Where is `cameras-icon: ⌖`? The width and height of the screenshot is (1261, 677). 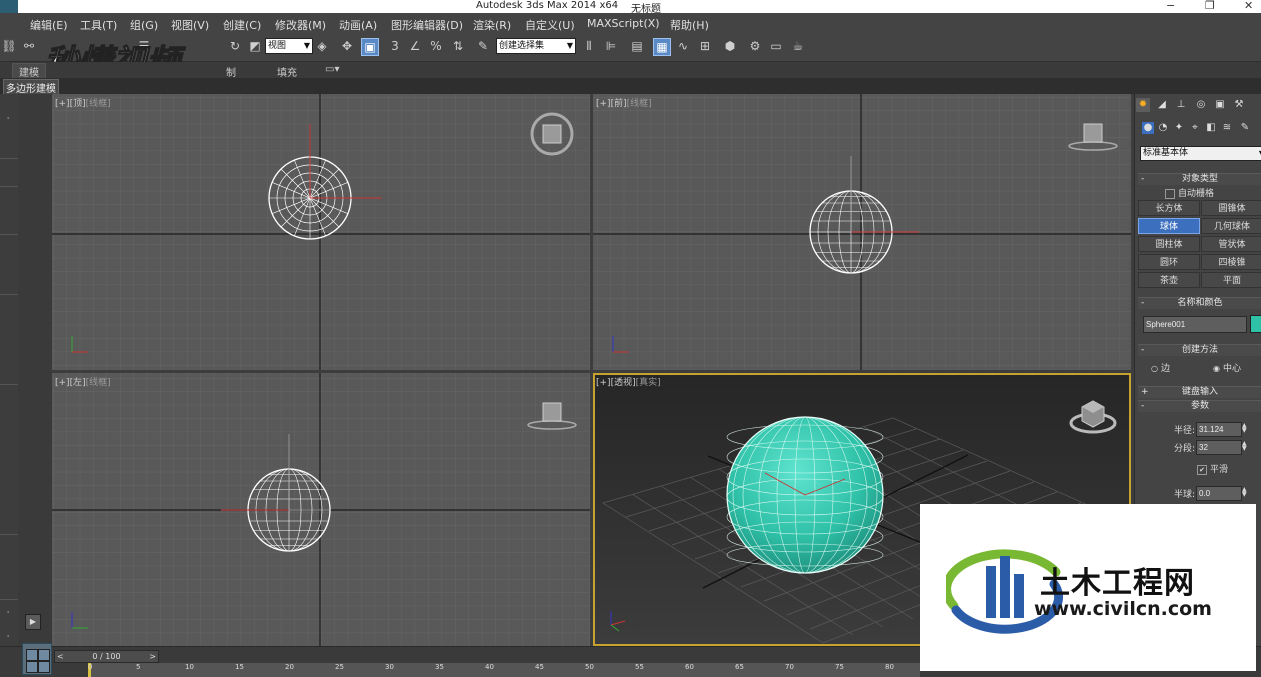 cameras-icon: ⌖ is located at coordinates (1195, 128).